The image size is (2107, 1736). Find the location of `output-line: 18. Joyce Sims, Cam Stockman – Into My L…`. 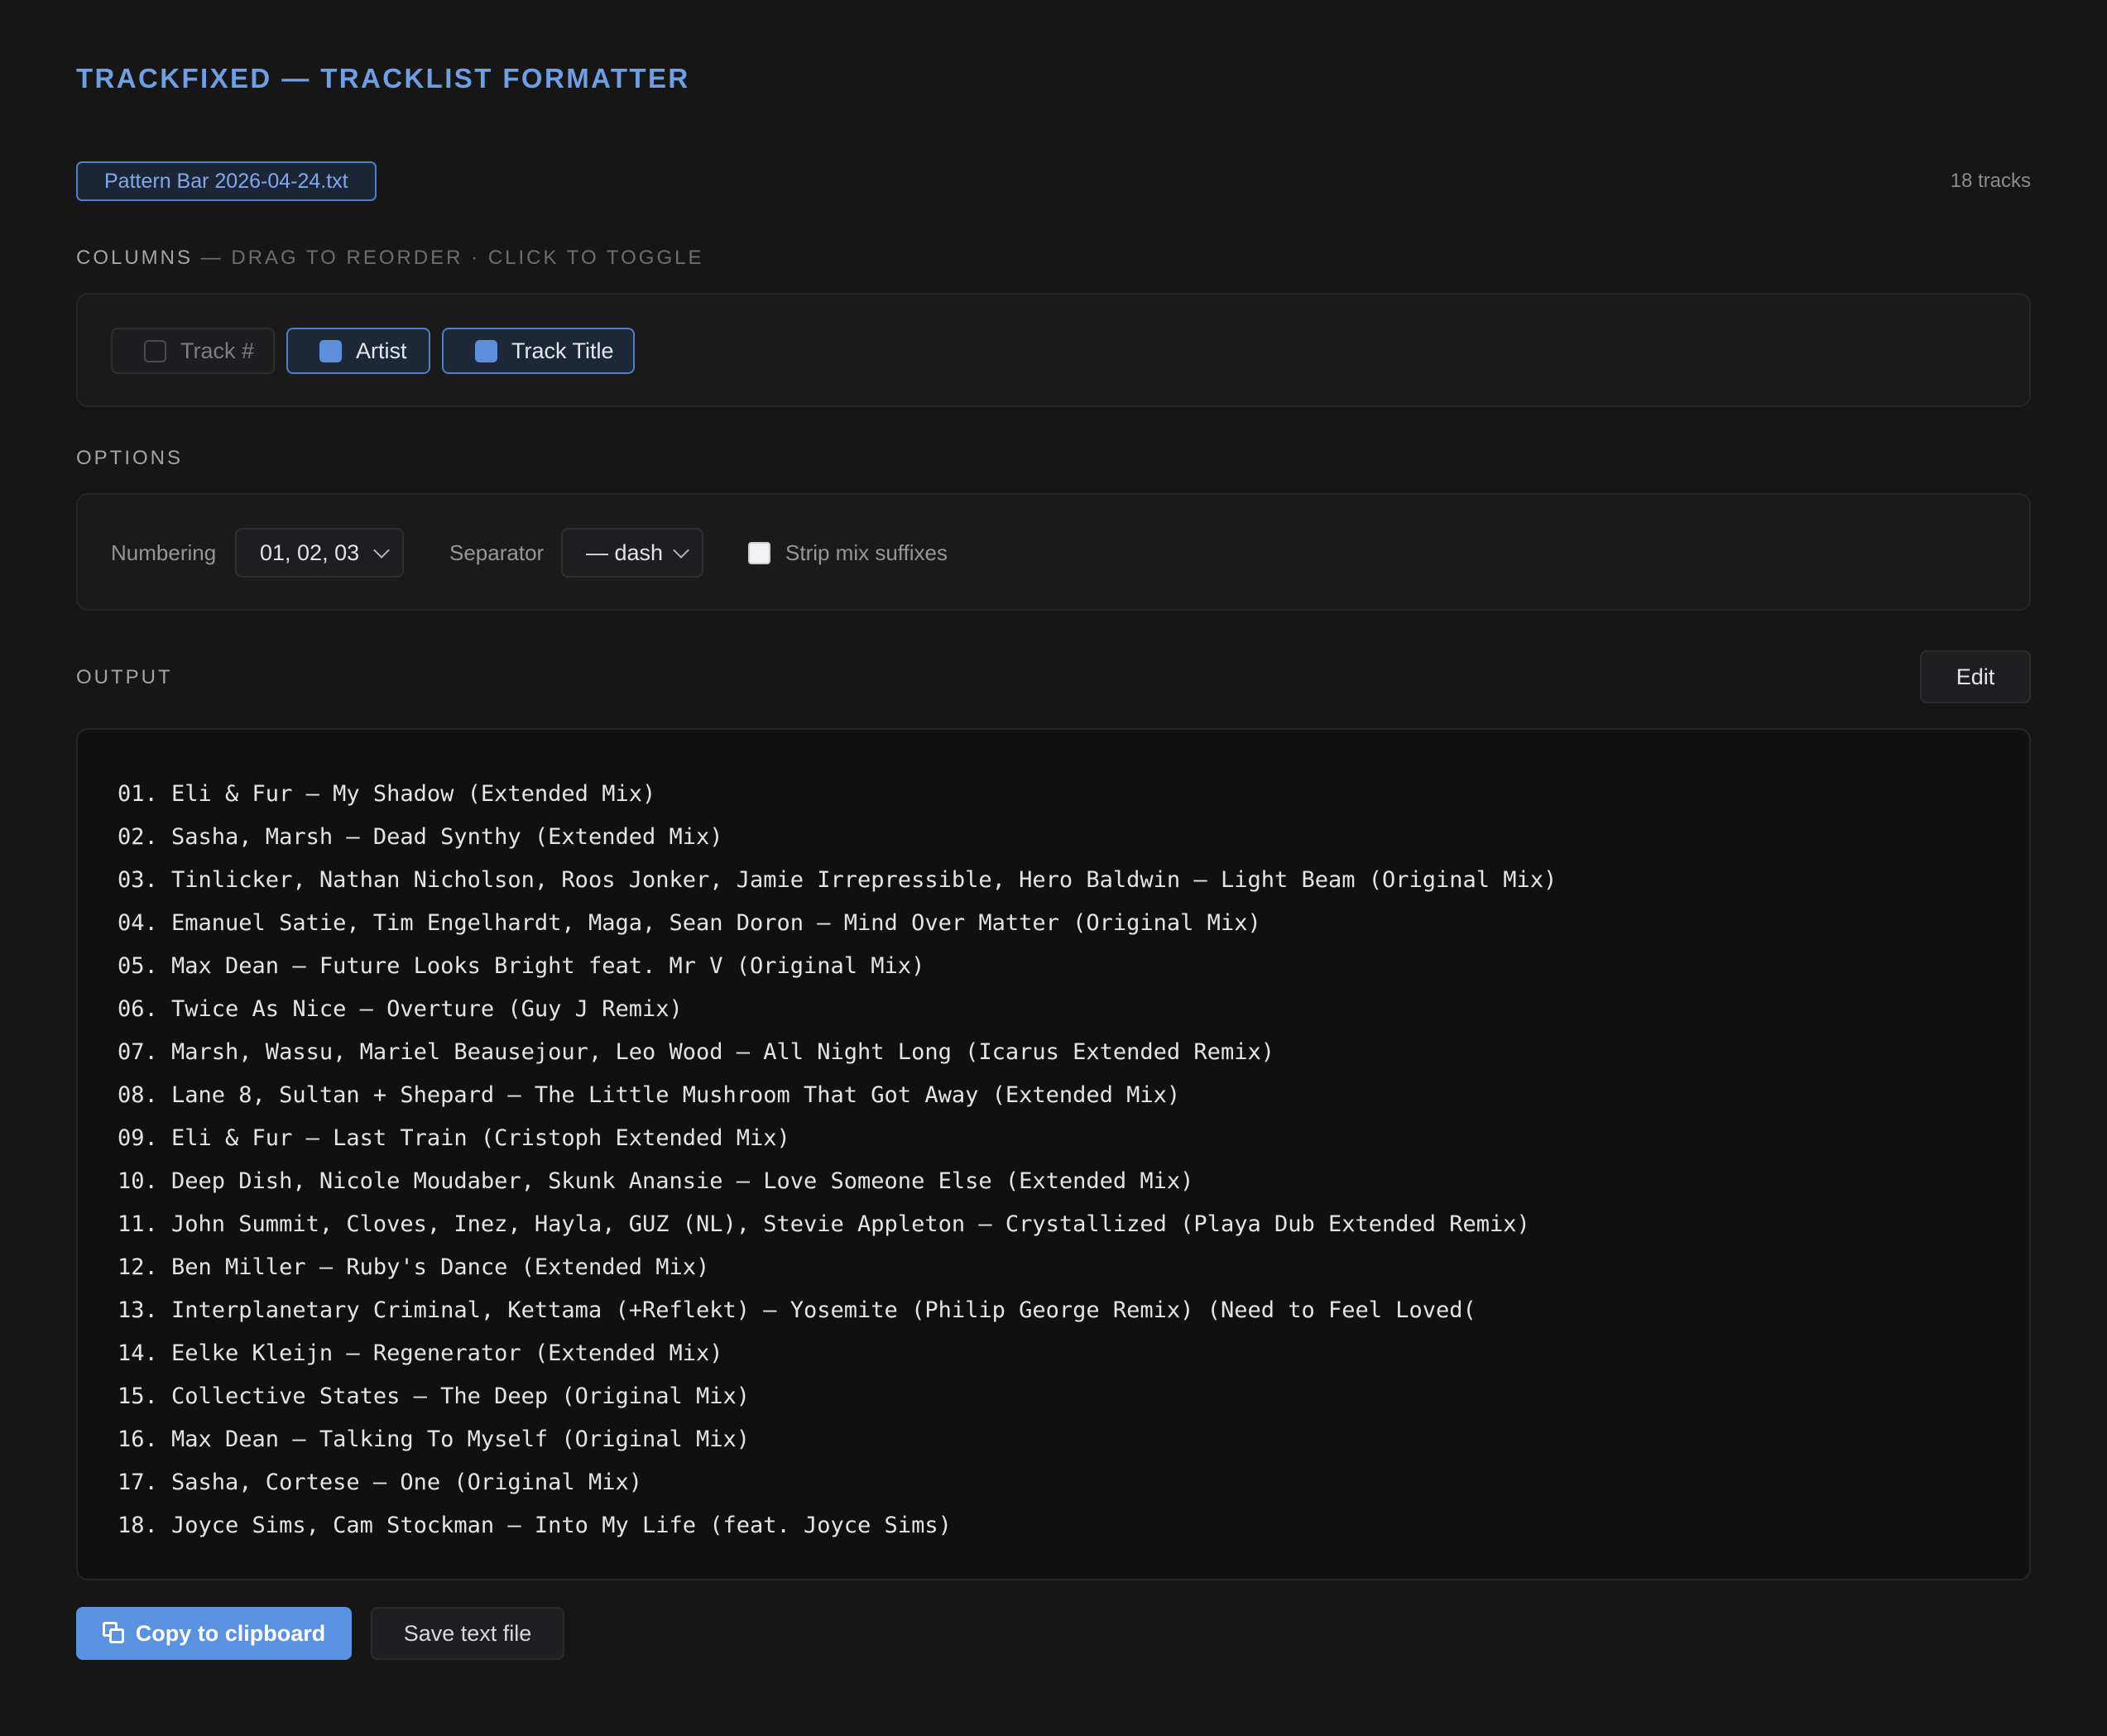

output-line: 18. Joyce Sims, Cam Stockman – Into My L… is located at coordinates (535, 1525).